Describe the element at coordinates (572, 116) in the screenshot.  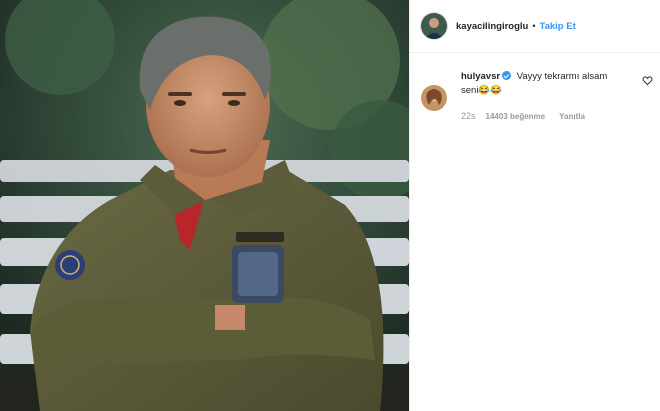
I see `reply-button: Yanıtla` at that location.